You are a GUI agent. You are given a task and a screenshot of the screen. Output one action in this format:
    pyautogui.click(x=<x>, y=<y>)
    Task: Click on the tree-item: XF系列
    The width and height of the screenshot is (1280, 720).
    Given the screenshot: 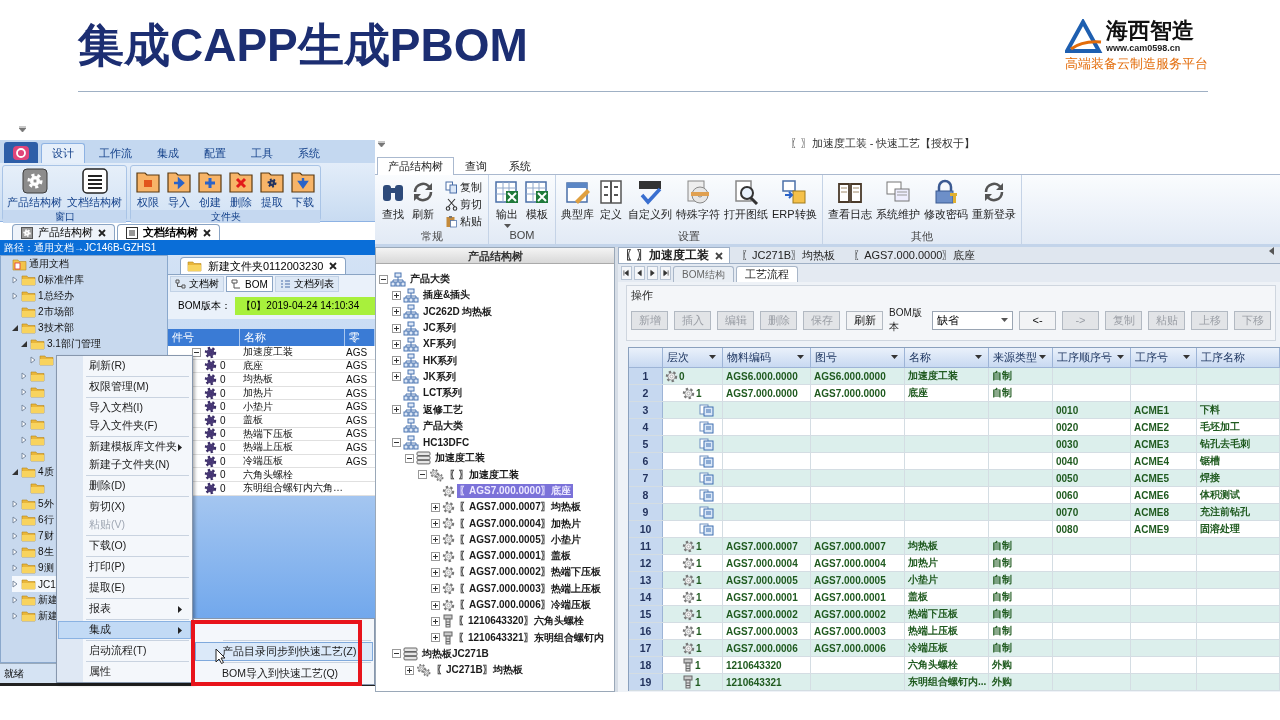 What is the action you would take?
    pyautogui.click(x=439, y=344)
    